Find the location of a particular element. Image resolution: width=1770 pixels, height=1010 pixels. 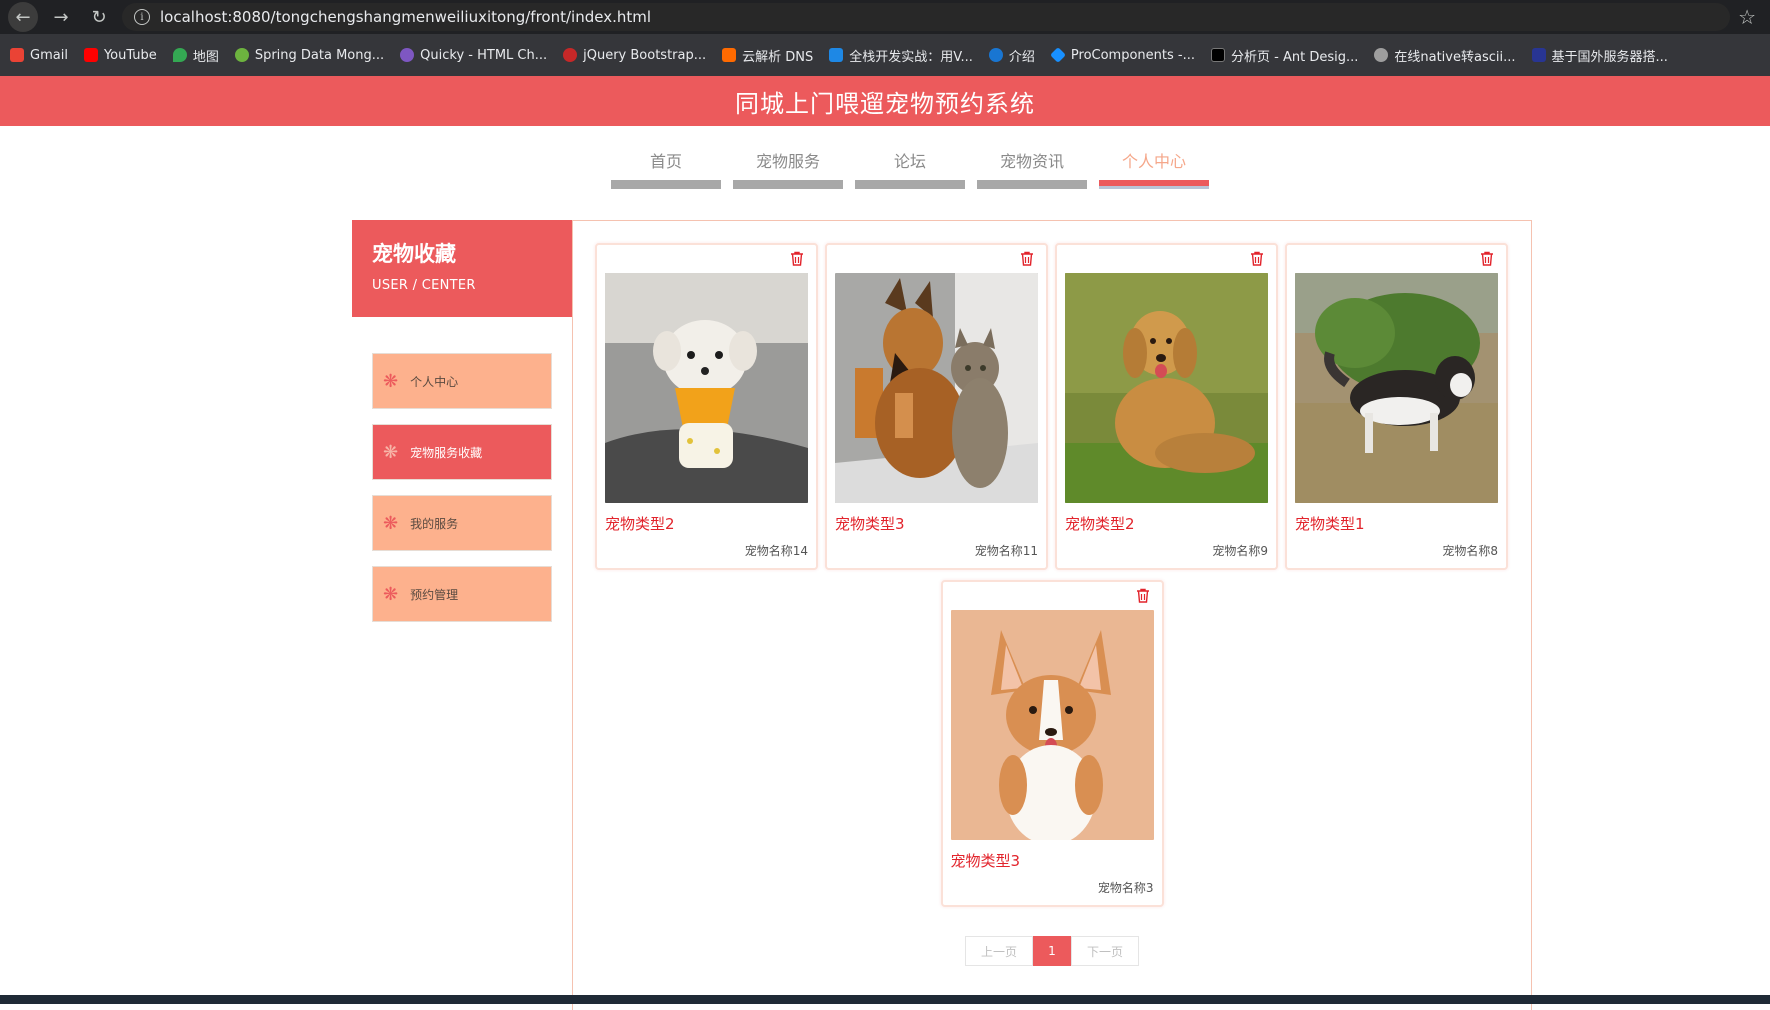

bookmark-star-icon: ☆ is located at coordinates (1747, 17).